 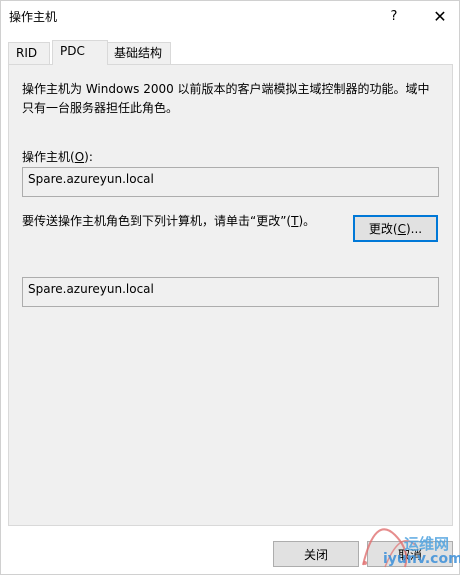 I want to click on help-button: ?, so click(x=394, y=16).